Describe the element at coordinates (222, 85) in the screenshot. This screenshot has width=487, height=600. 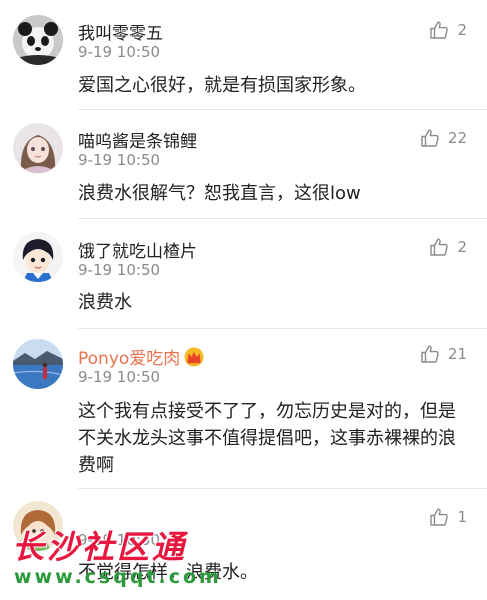
I see `comment-text: 爱国之心很好，就是有损国家形象。` at that location.